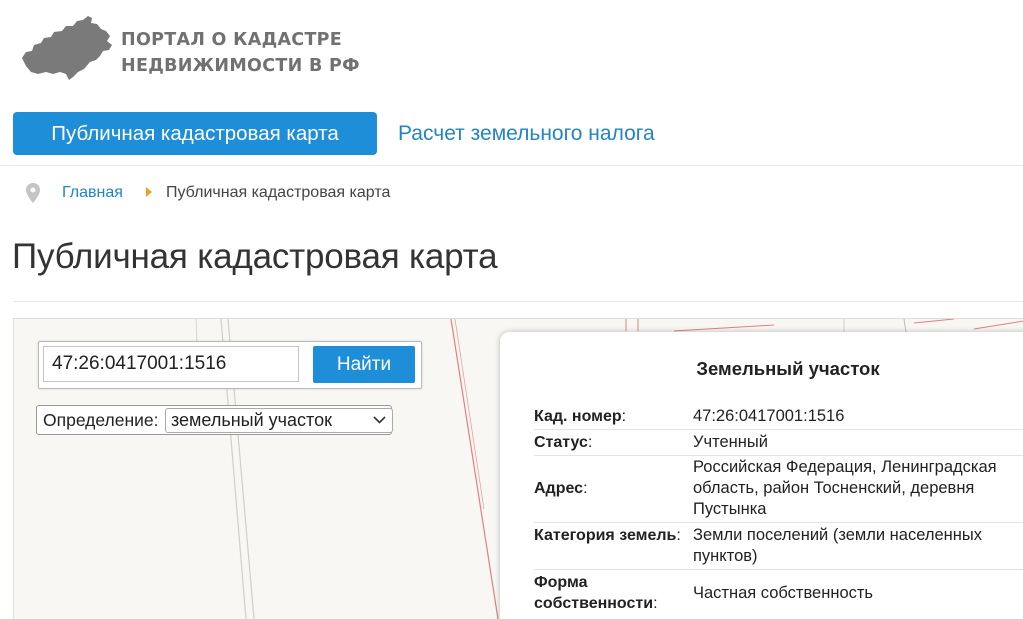 This screenshot has height=619, width=1023. What do you see at coordinates (379, 420) in the screenshot?
I see `chevron-down-icon` at bounding box center [379, 420].